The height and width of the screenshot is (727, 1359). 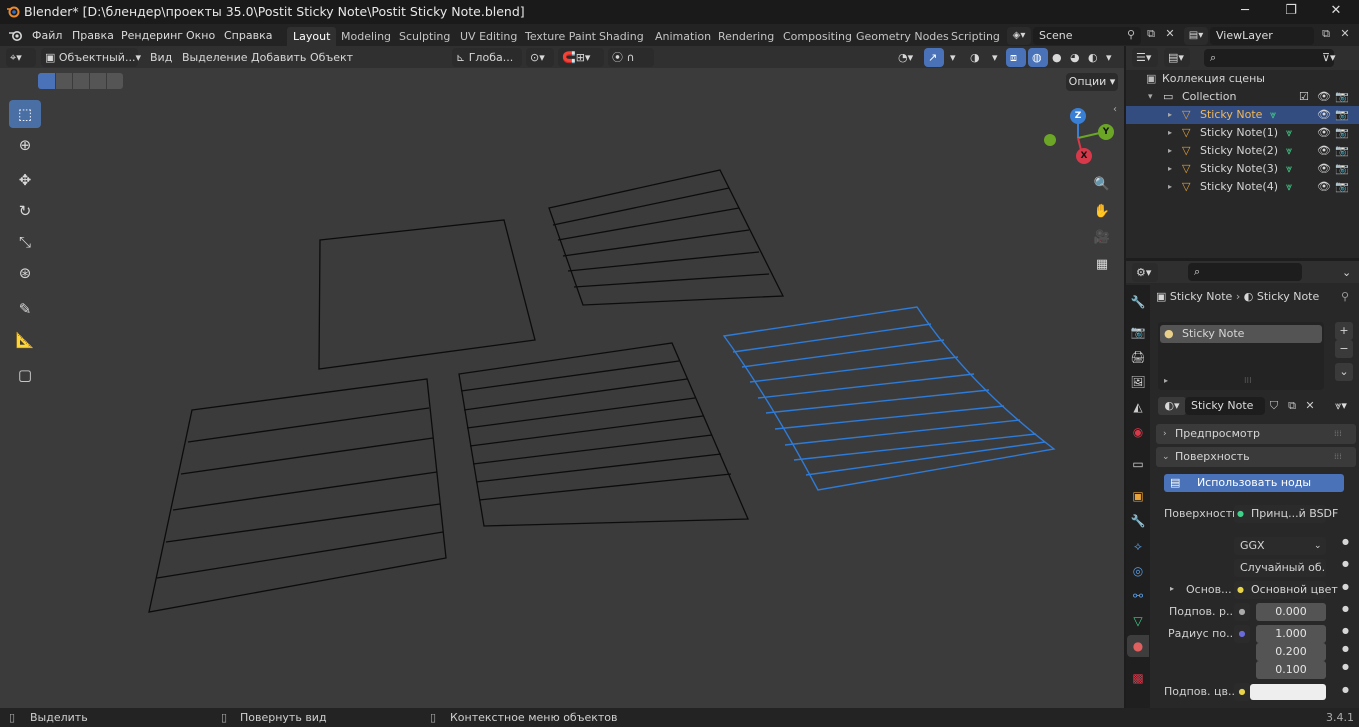 What do you see at coordinates (215, 57) in the screenshot?
I see `menu-select: Выделение` at bounding box center [215, 57].